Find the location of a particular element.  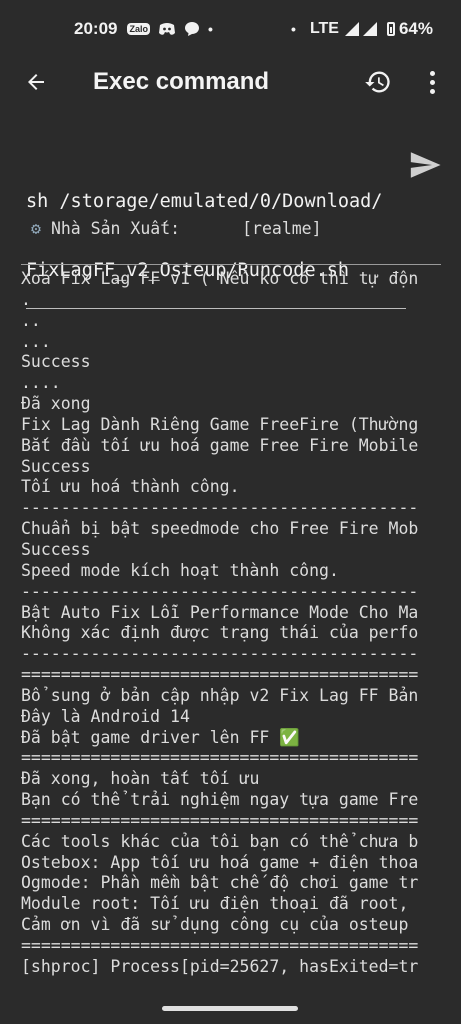

app-bar: Exec command is located at coordinates (230, 83).